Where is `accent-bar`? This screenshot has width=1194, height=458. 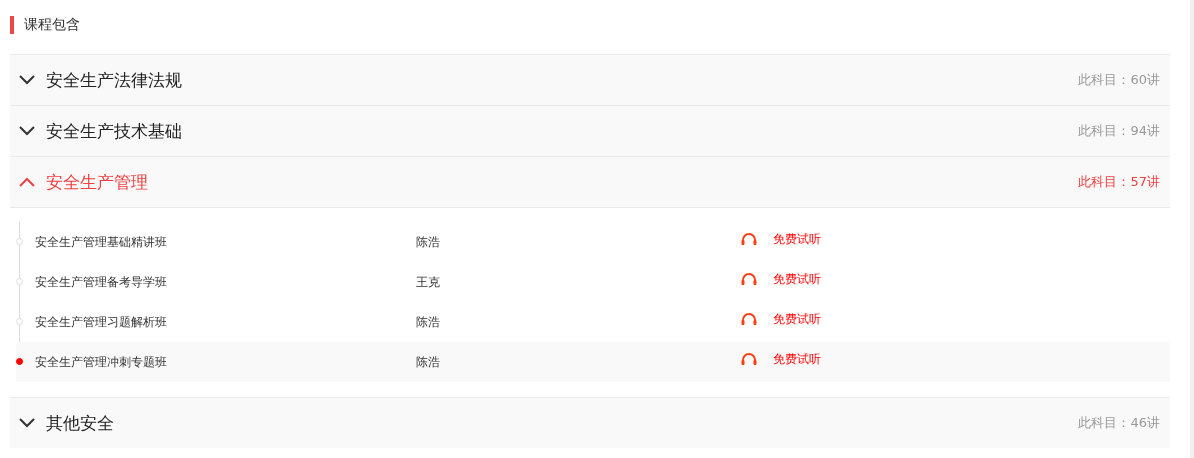
accent-bar is located at coordinates (12, 25).